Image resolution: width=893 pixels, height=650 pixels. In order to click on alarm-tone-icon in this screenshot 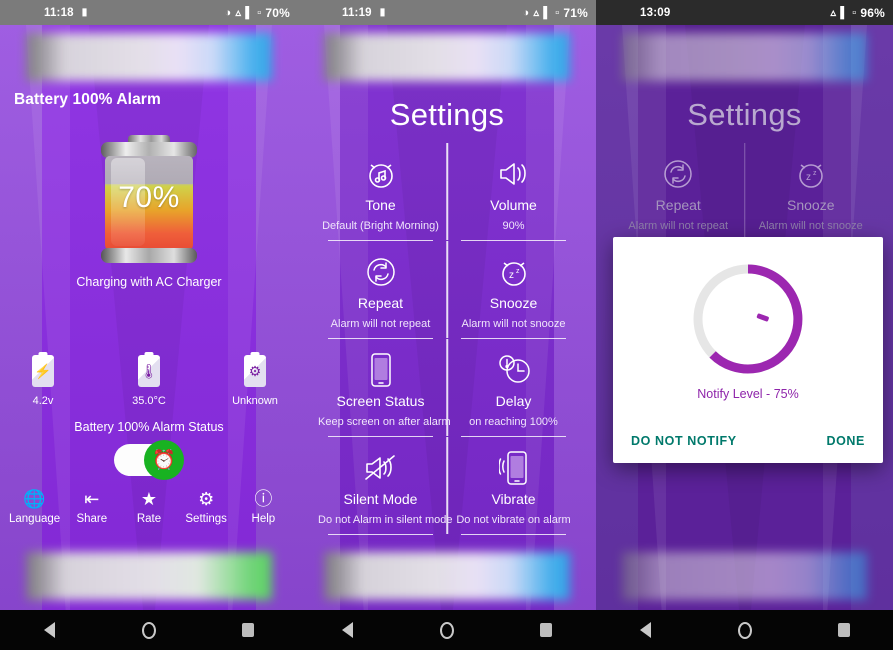, I will do `click(380, 174)`.